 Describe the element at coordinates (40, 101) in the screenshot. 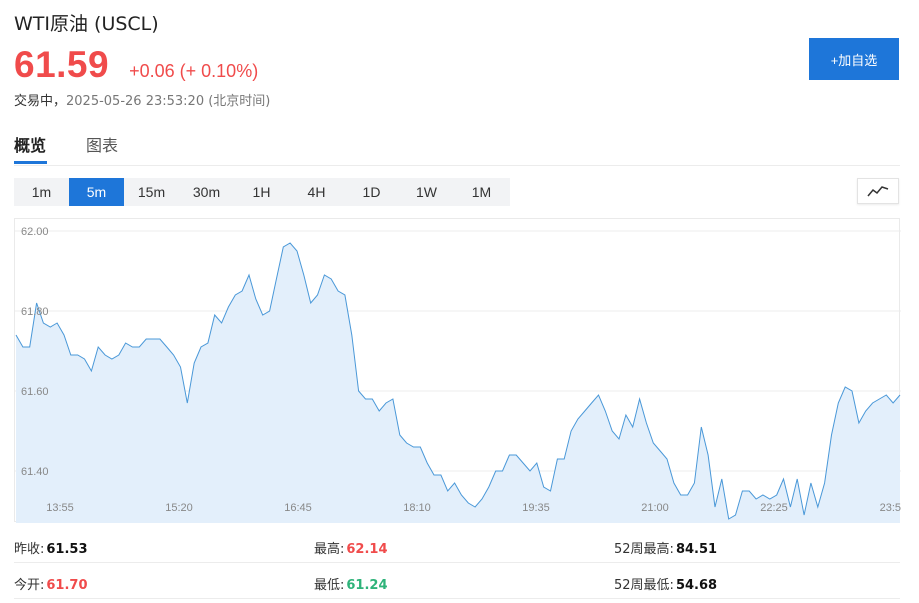

I see `status-label: 交易中，` at that location.